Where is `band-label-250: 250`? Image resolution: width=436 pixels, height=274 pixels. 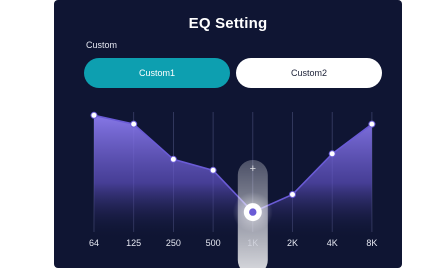 band-label-250: 250 is located at coordinates (173, 243).